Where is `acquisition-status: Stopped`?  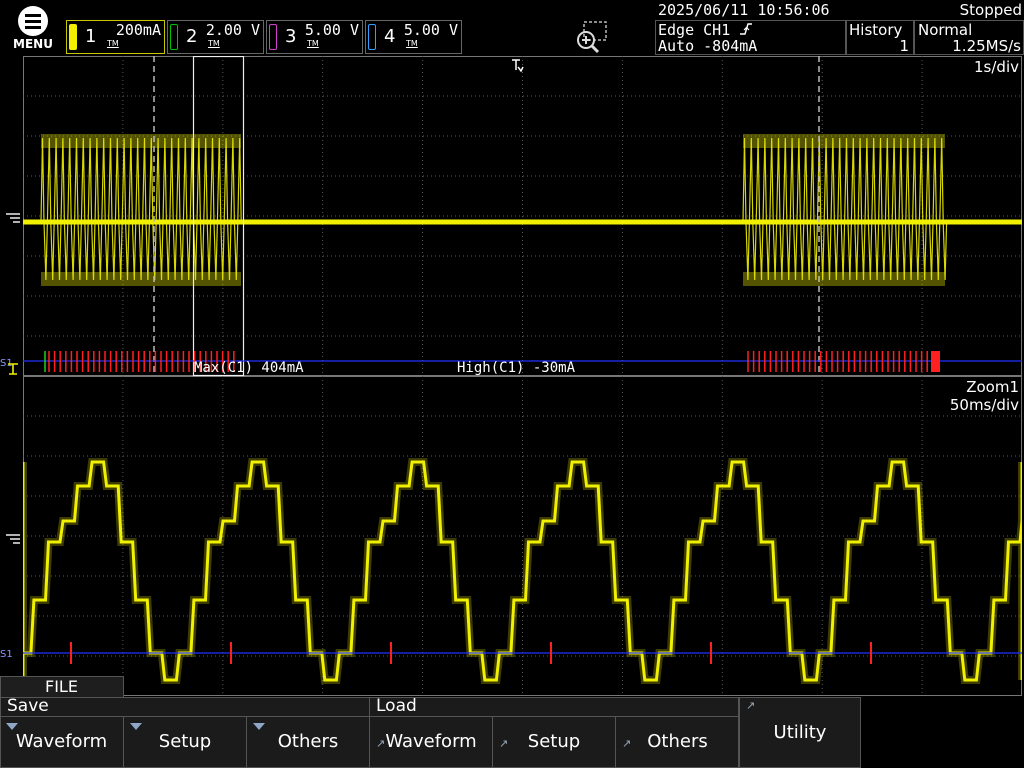 acquisition-status: Stopped is located at coordinates (990, 10).